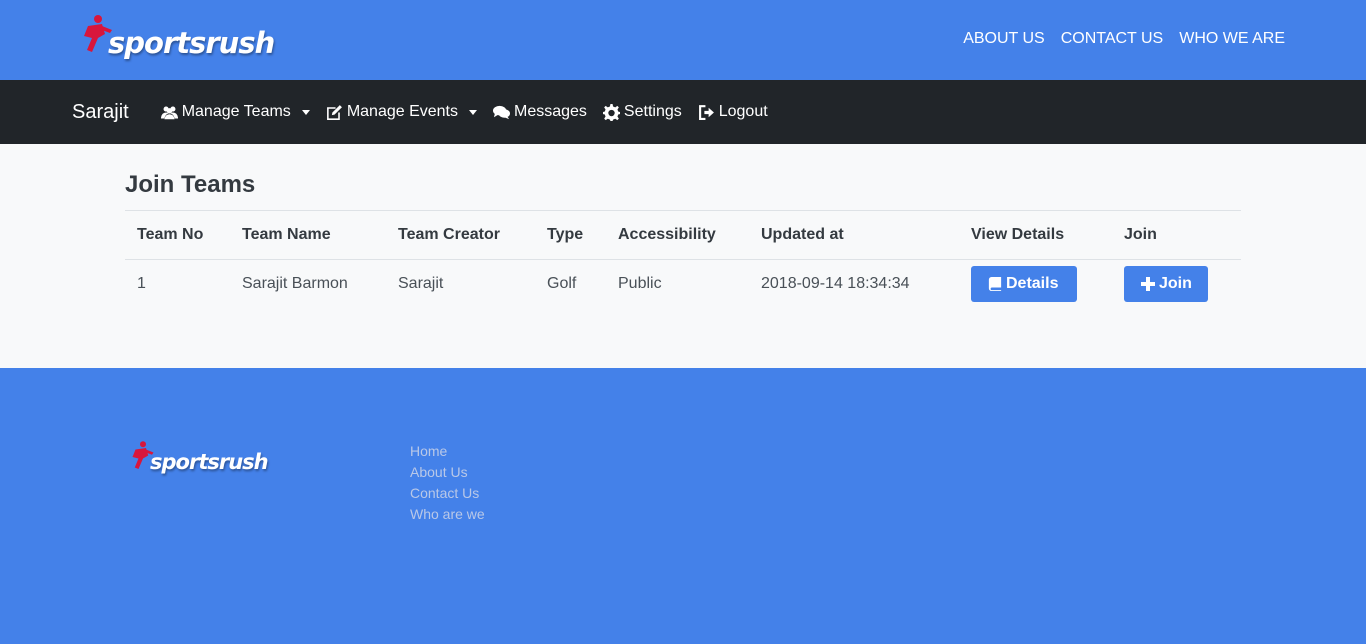  Describe the element at coordinates (501, 112) in the screenshot. I see `comments-icon` at that location.